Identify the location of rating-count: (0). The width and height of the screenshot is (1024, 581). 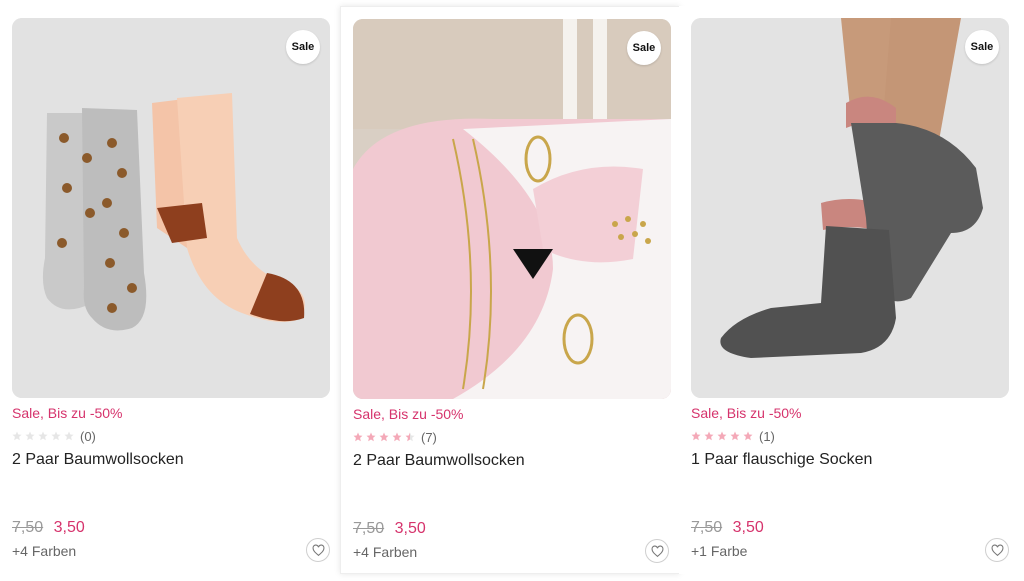
(88, 436).